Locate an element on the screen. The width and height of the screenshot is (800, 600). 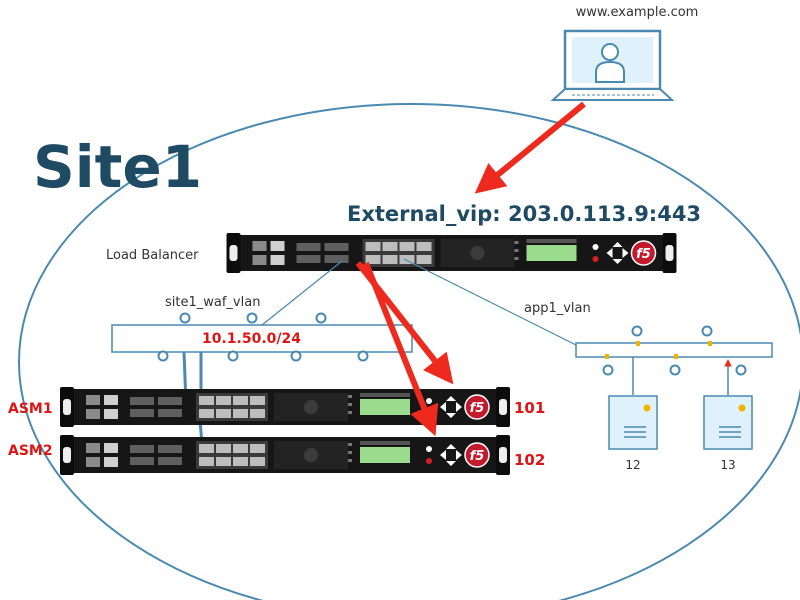
server-13-label: 13 is located at coordinates (727, 465).